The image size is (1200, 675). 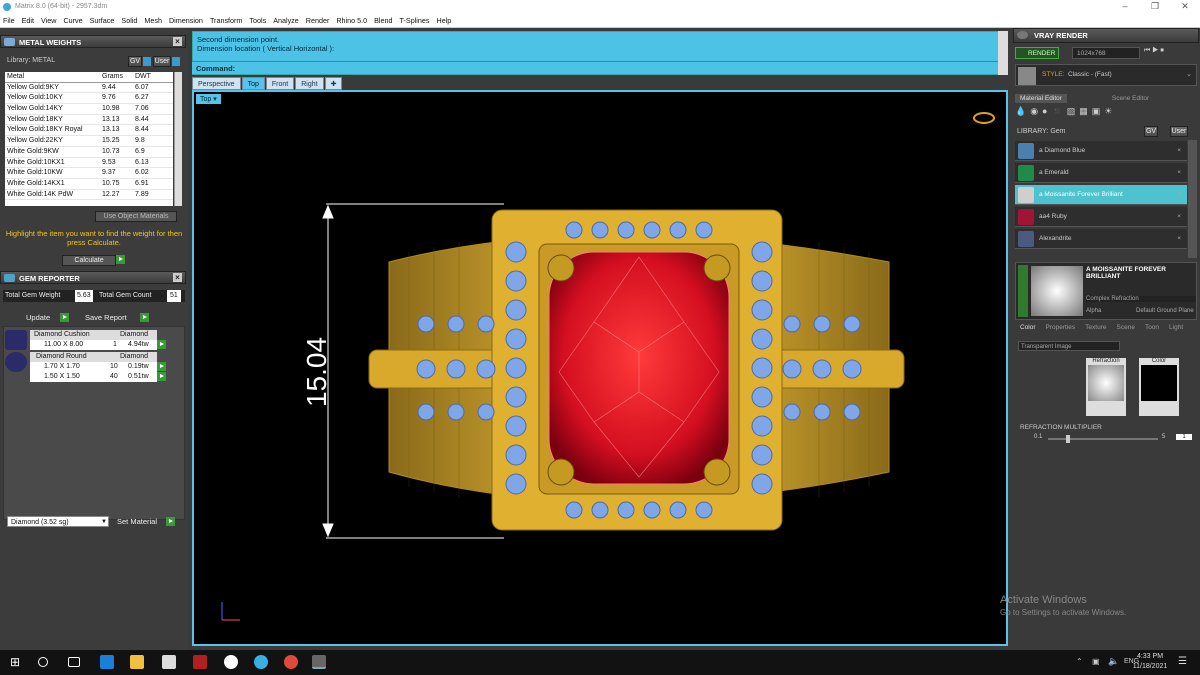 I want to click on alpha-field: Alpha, so click(x=1093, y=311).